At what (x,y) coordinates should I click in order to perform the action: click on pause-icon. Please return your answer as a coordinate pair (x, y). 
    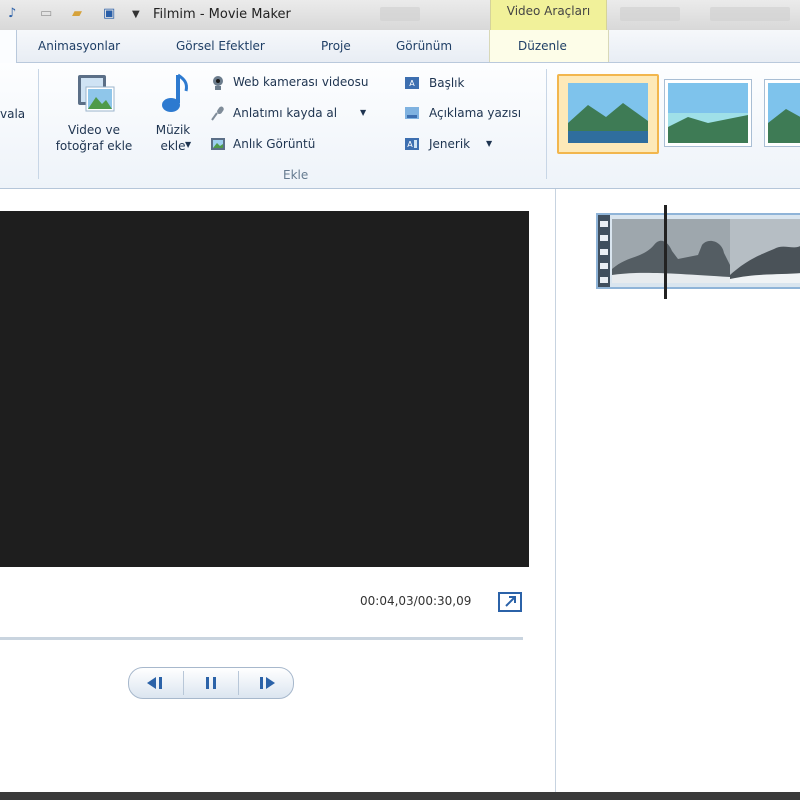
    Looking at the image, I should click on (211, 683).